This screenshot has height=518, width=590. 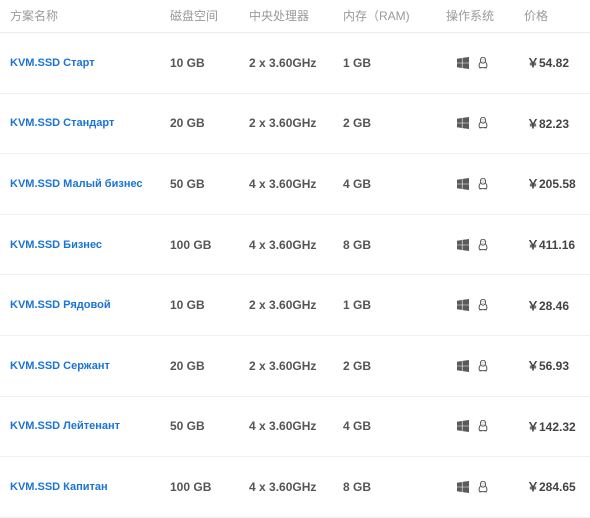 I want to click on plan-cell: KVM.SSD Старт, so click(x=52, y=63).